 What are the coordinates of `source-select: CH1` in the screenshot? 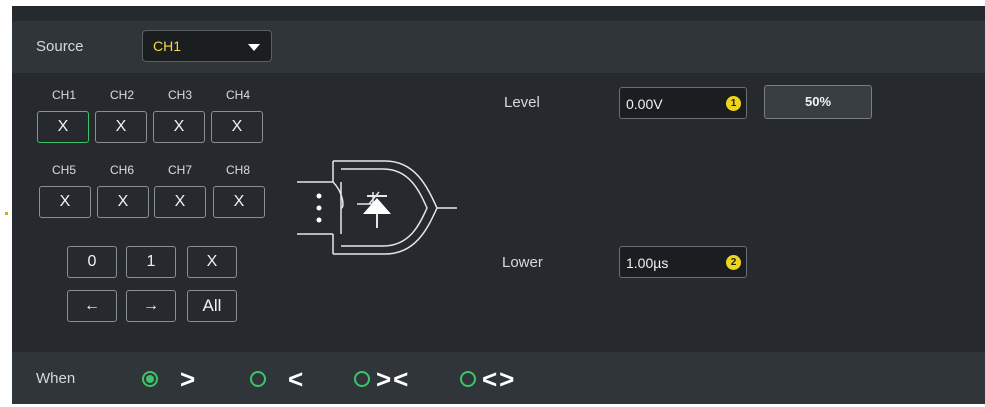 It's located at (207, 46).